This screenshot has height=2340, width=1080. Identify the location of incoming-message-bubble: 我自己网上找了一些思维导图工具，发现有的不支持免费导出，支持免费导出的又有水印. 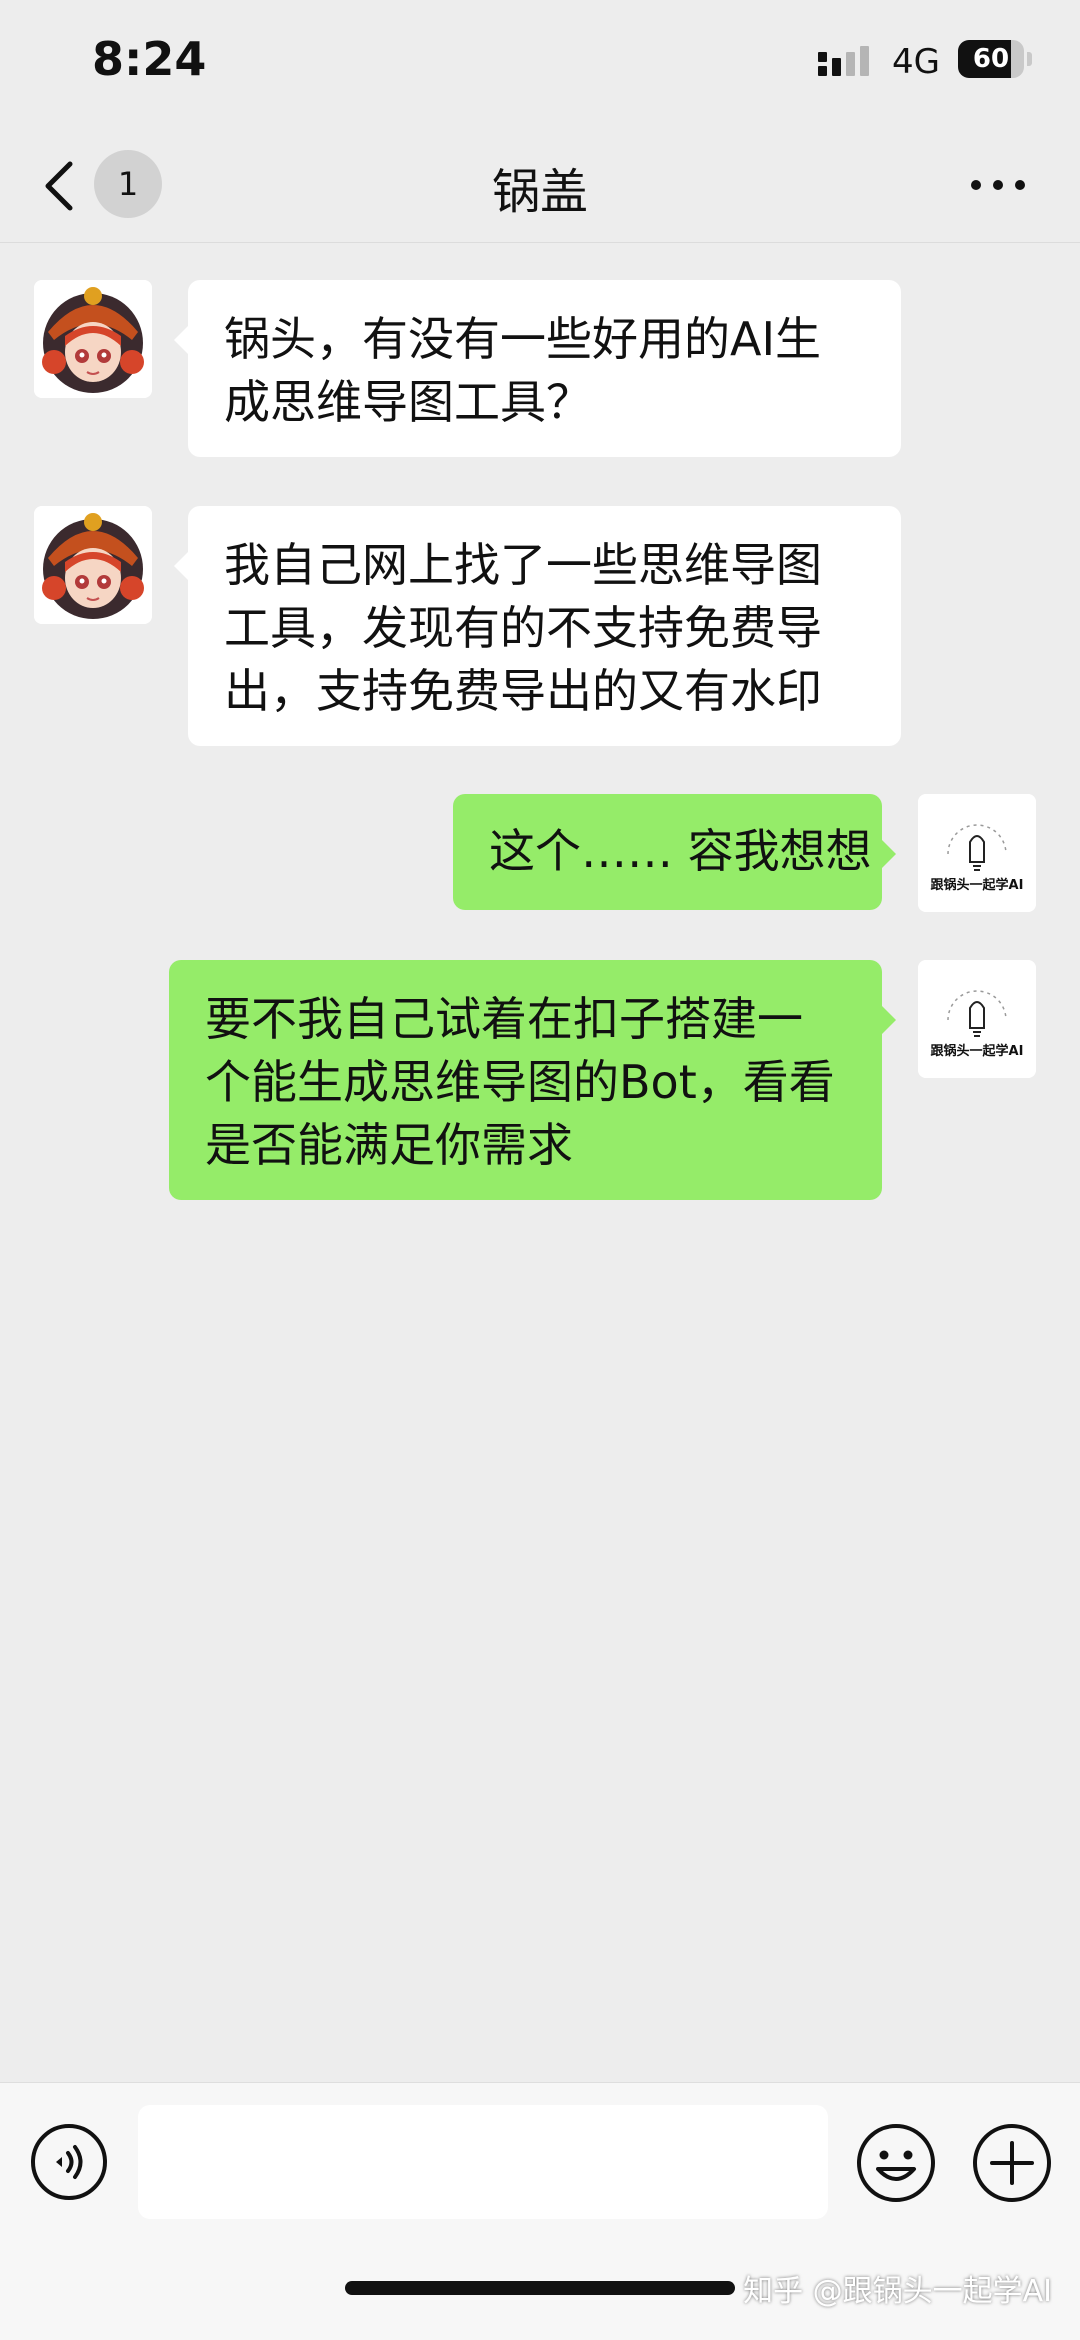
(537, 626).